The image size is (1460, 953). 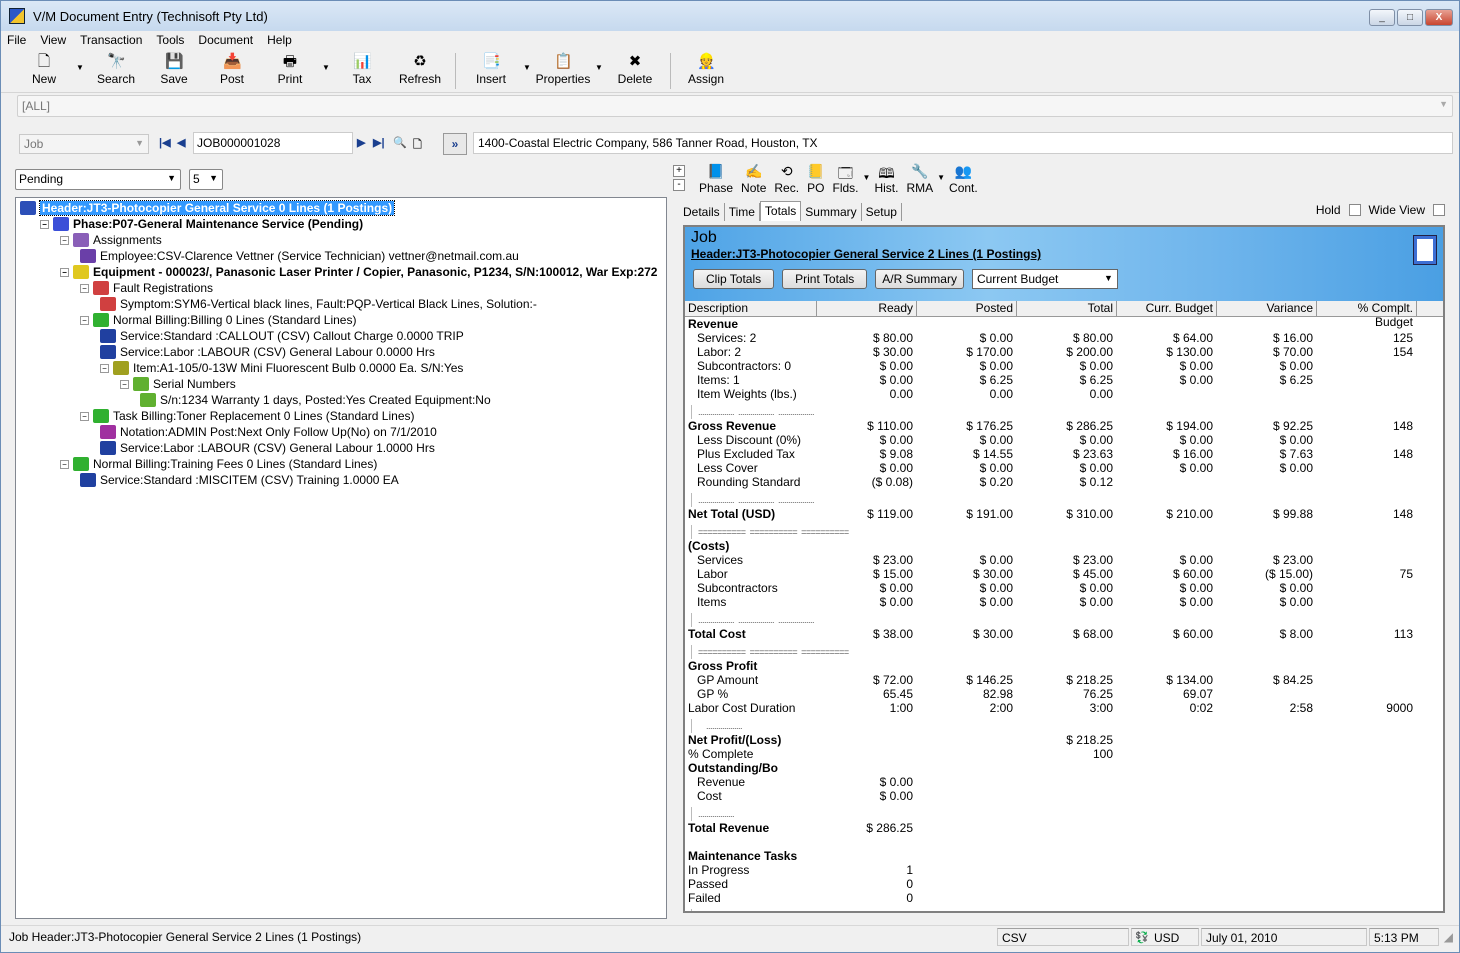 I want to click on first-record-icon: |◀, so click(x=165, y=142).